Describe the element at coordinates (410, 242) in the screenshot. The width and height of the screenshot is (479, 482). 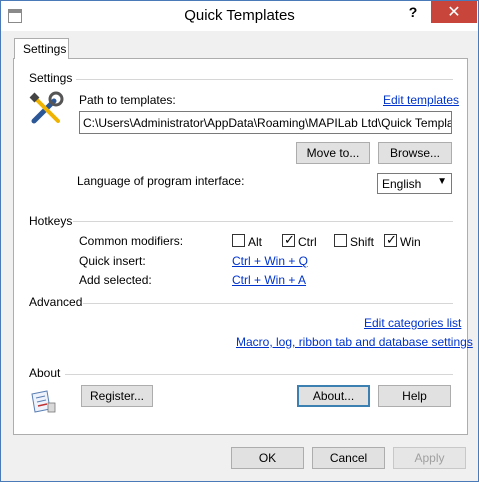
I see `win-label: Win` at that location.